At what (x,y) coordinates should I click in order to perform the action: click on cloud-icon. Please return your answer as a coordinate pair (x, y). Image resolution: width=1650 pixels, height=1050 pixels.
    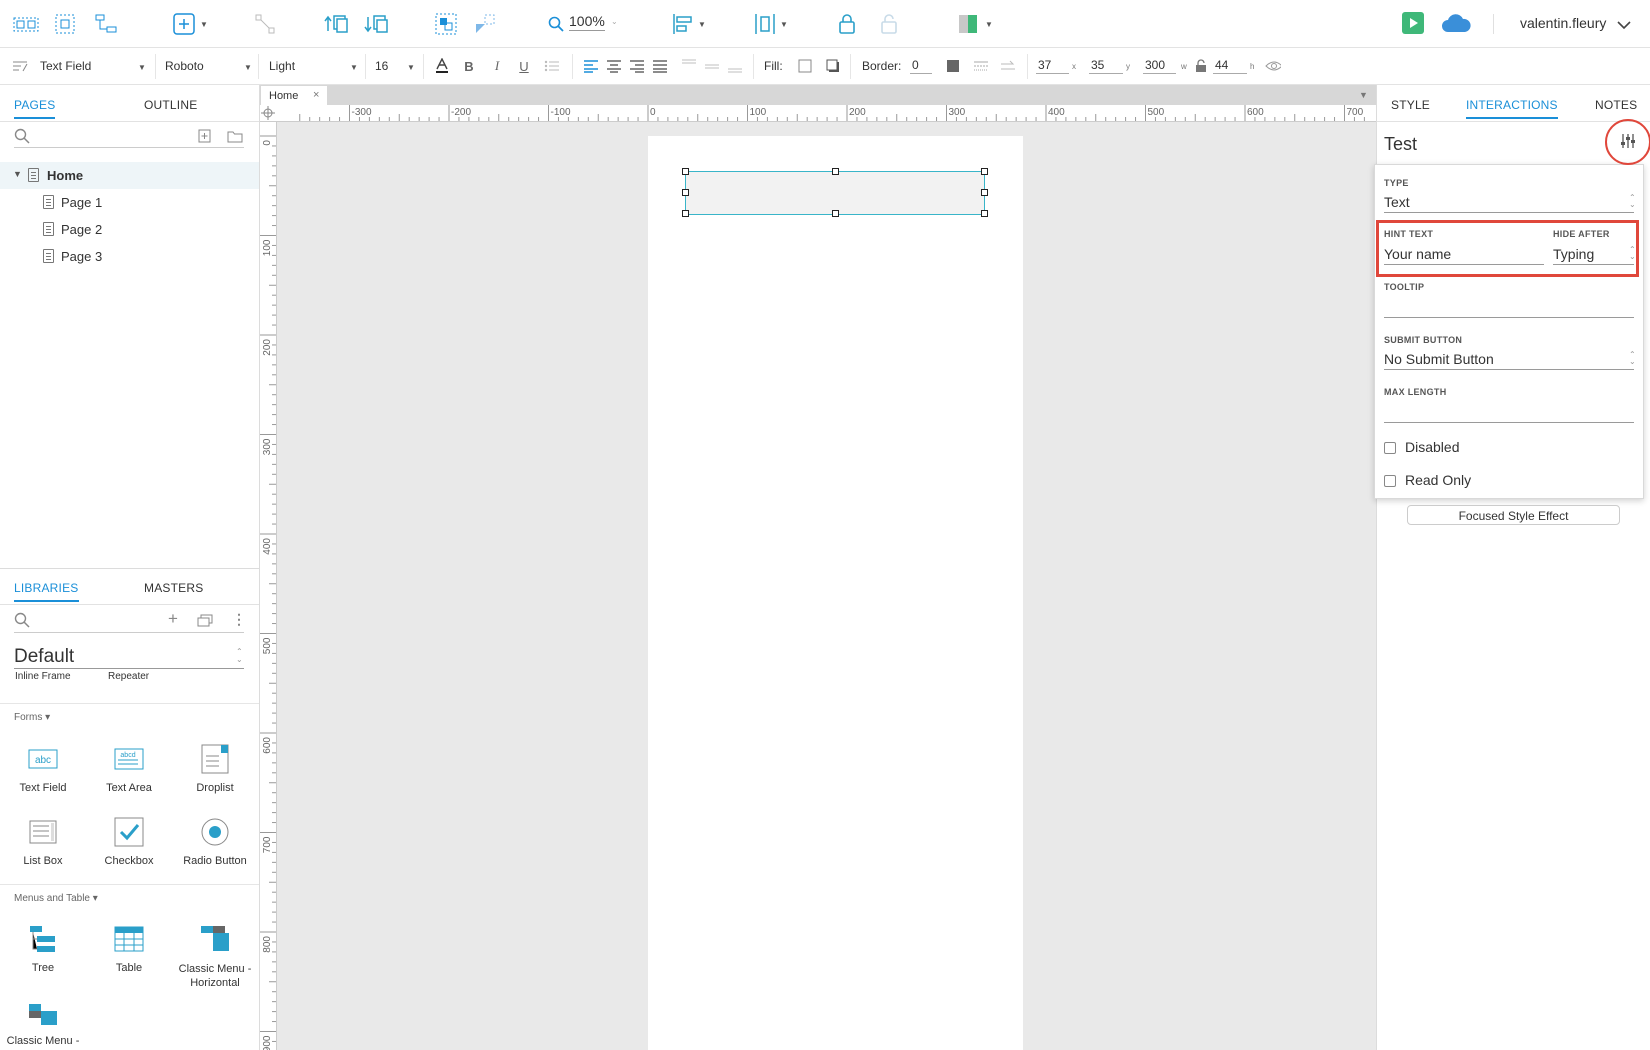
    Looking at the image, I should click on (1456, 23).